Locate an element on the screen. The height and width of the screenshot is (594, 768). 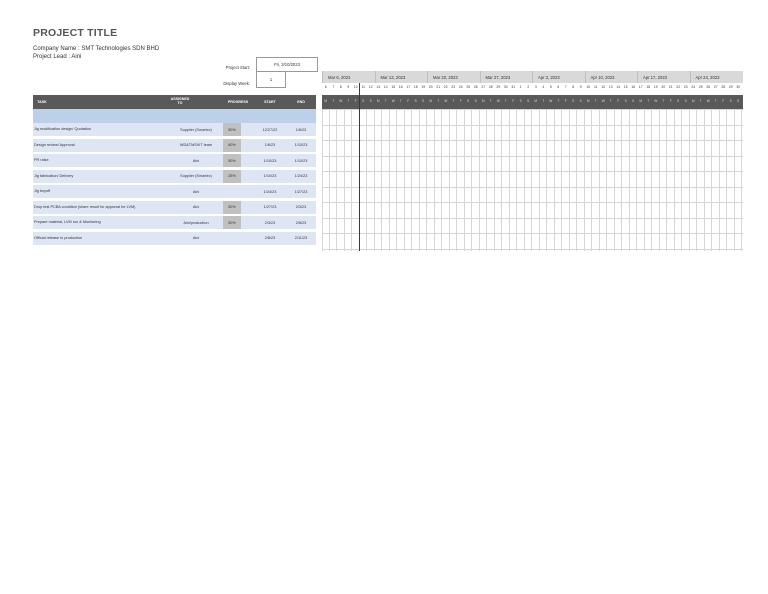
display-week-field: 1 is located at coordinates (271, 79).